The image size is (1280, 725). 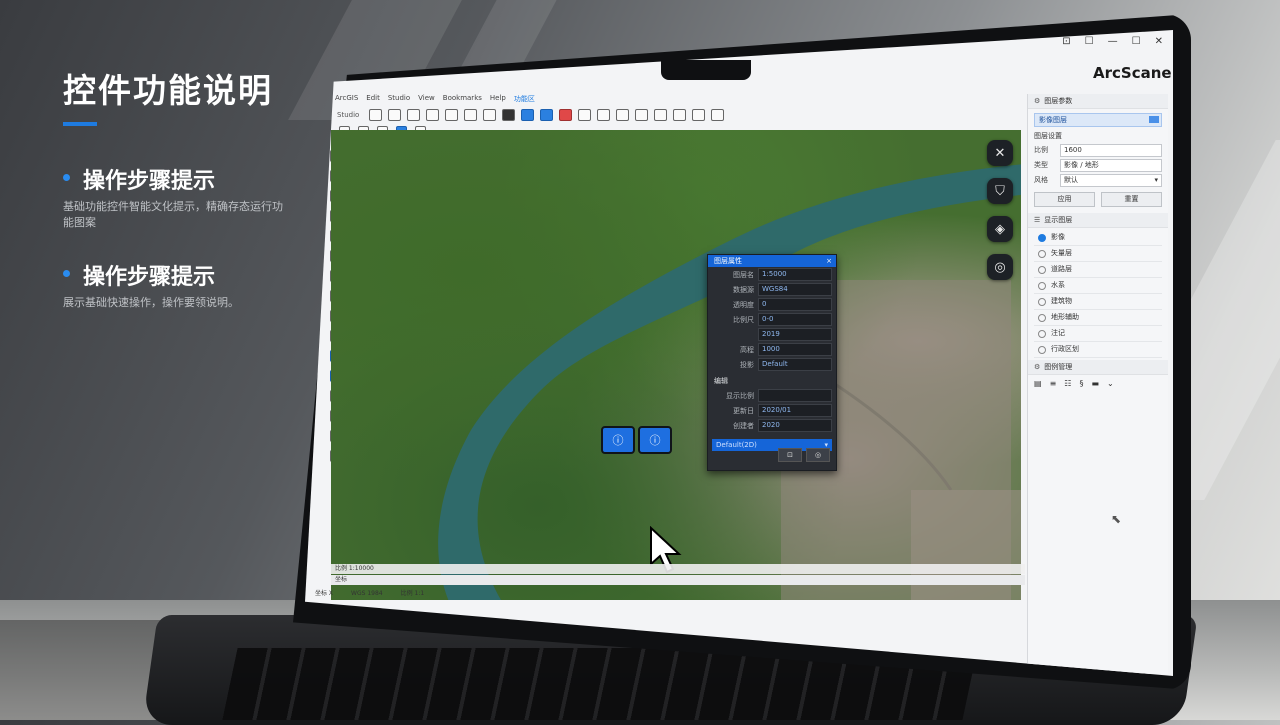 What do you see at coordinates (1110, 383) in the screenshot?
I see `chevron-down-icon: ⌄` at bounding box center [1110, 383].